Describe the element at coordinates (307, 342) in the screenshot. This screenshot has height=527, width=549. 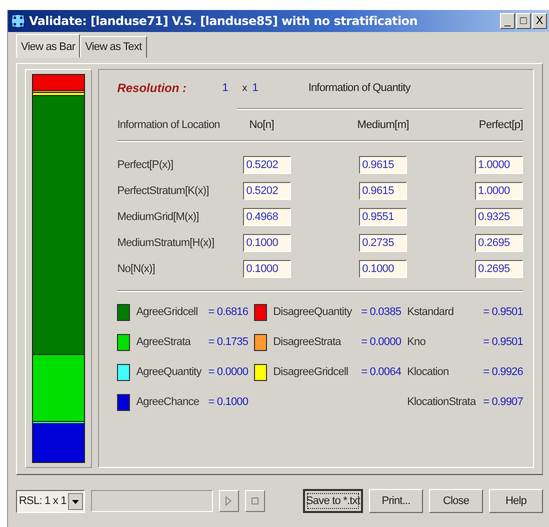
I see `legend-label: DisagreeStrata` at that location.